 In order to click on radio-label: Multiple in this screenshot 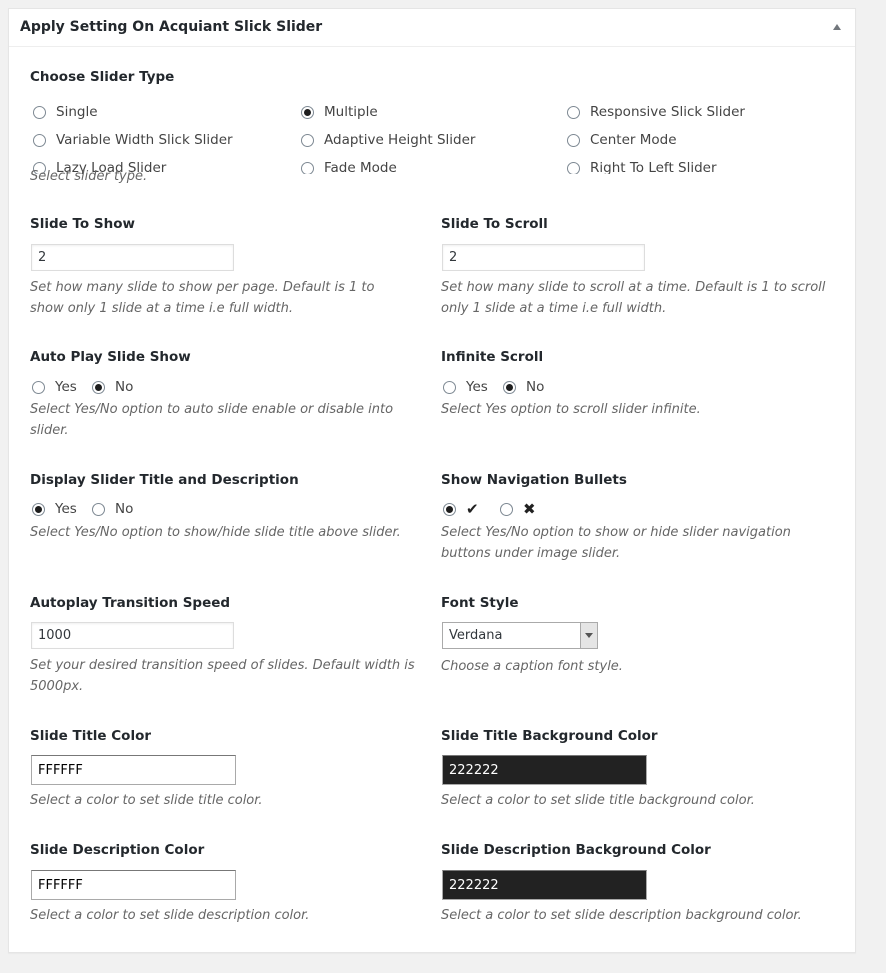, I will do `click(351, 112)`.